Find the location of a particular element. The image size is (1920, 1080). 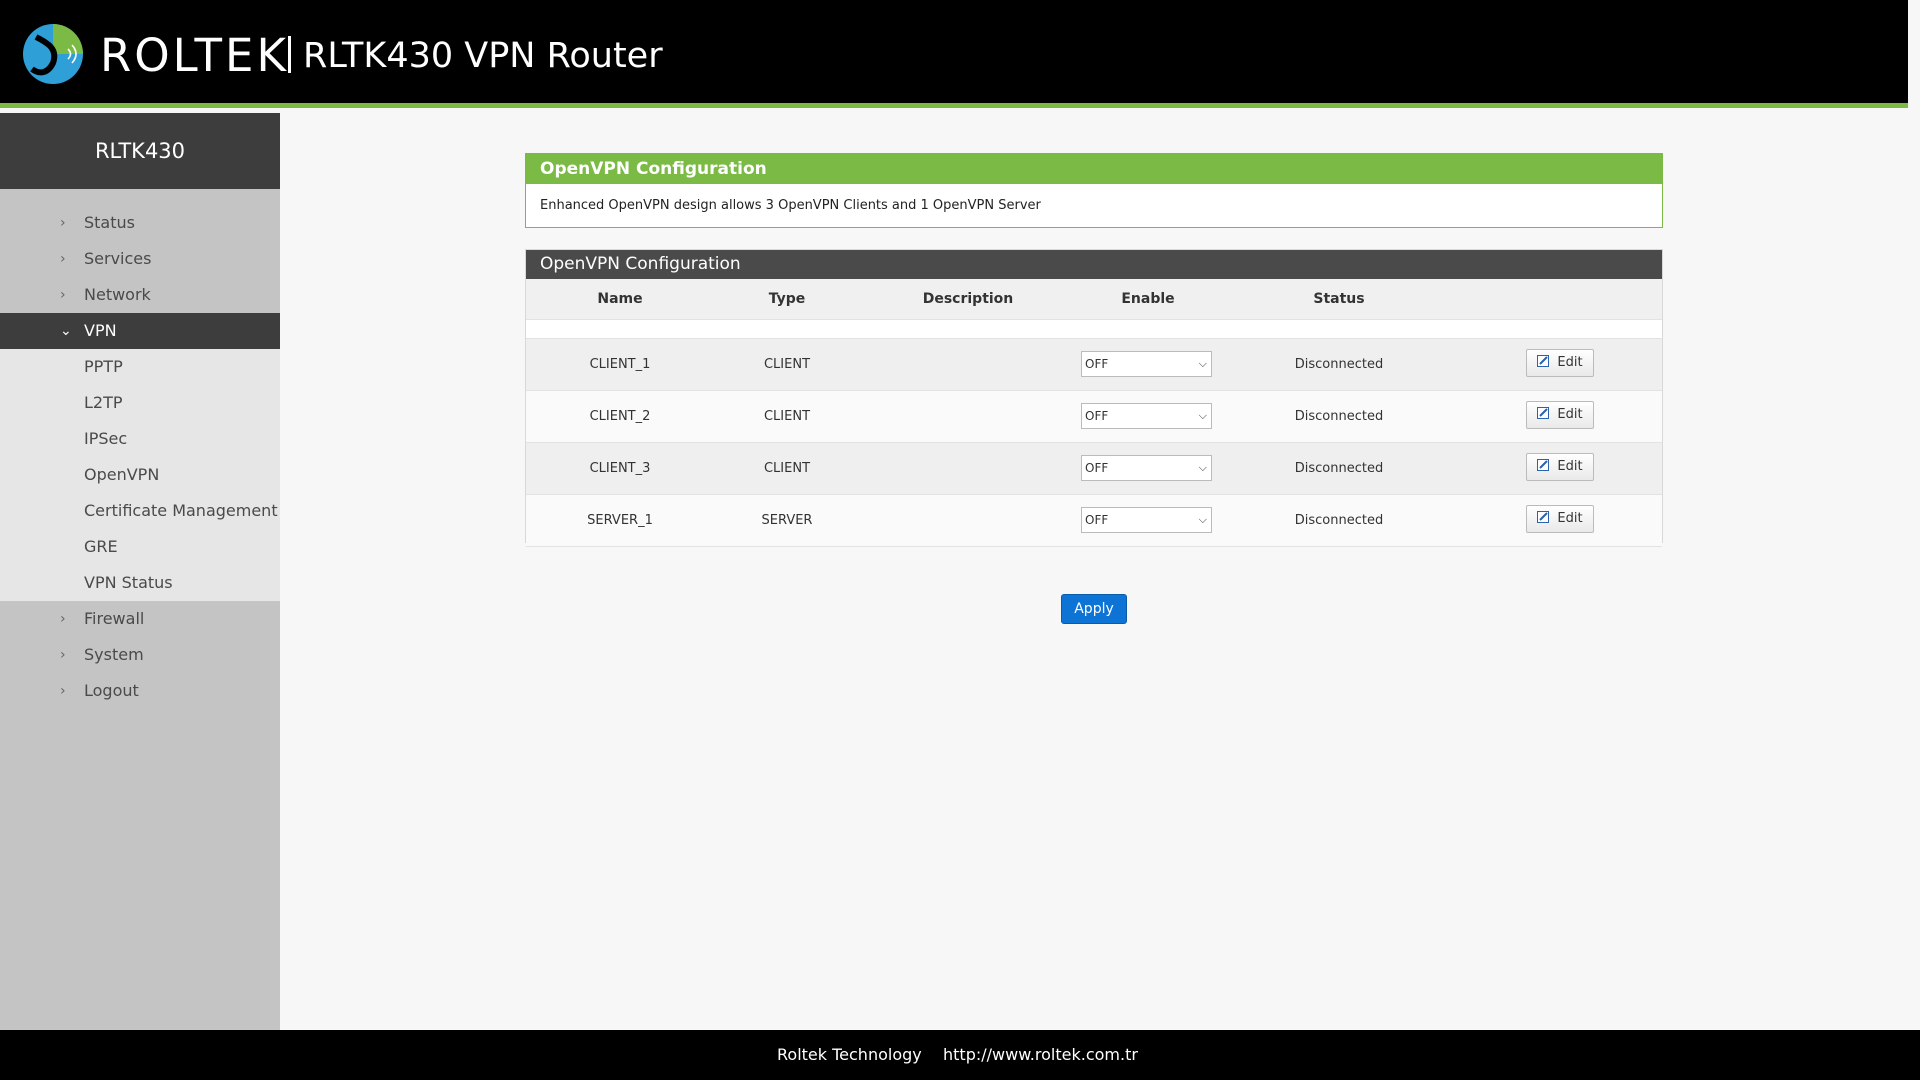

info-panel-title: OpenVPN Configuration is located at coordinates (1094, 169).